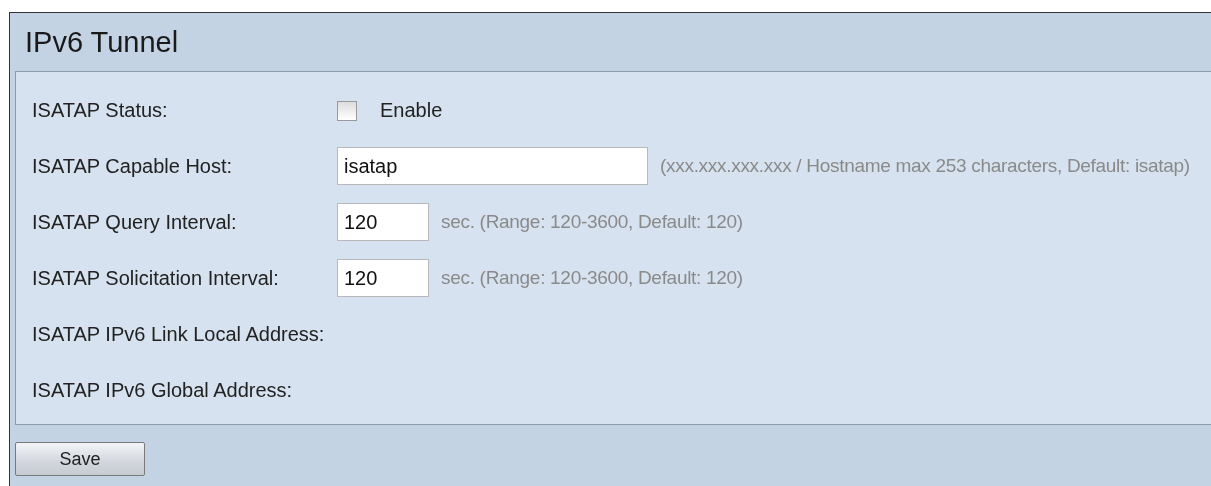 Image resolution: width=1211 pixels, height=486 pixels. Describe the element at coordinates (100, 110) in the screenshot. I see `field-label: ISATAP Status:` at that location.